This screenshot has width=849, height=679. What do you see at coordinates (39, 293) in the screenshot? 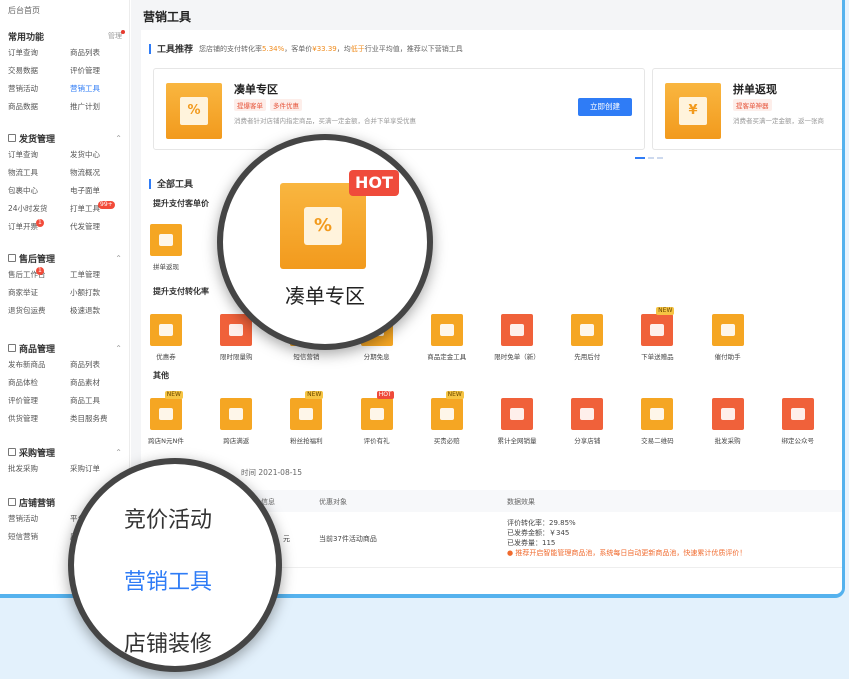
I see `sidebar-item: 商家举证` at bounding box center [39, 293].